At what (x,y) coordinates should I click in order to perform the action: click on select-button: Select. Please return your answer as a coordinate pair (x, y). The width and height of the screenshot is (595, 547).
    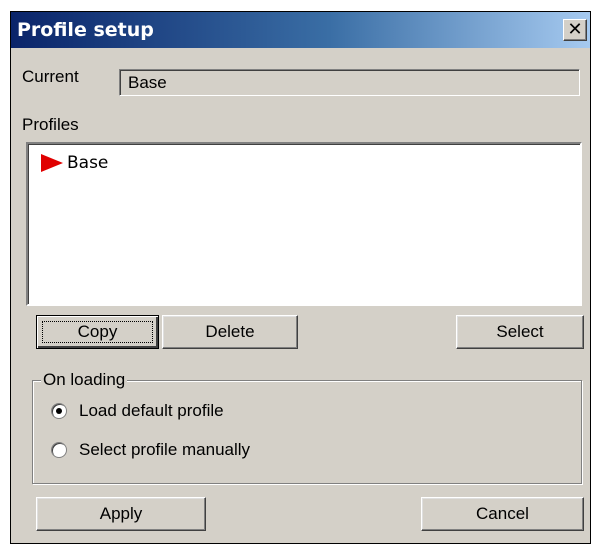
    Looking at the image, I should click on (520, 332).